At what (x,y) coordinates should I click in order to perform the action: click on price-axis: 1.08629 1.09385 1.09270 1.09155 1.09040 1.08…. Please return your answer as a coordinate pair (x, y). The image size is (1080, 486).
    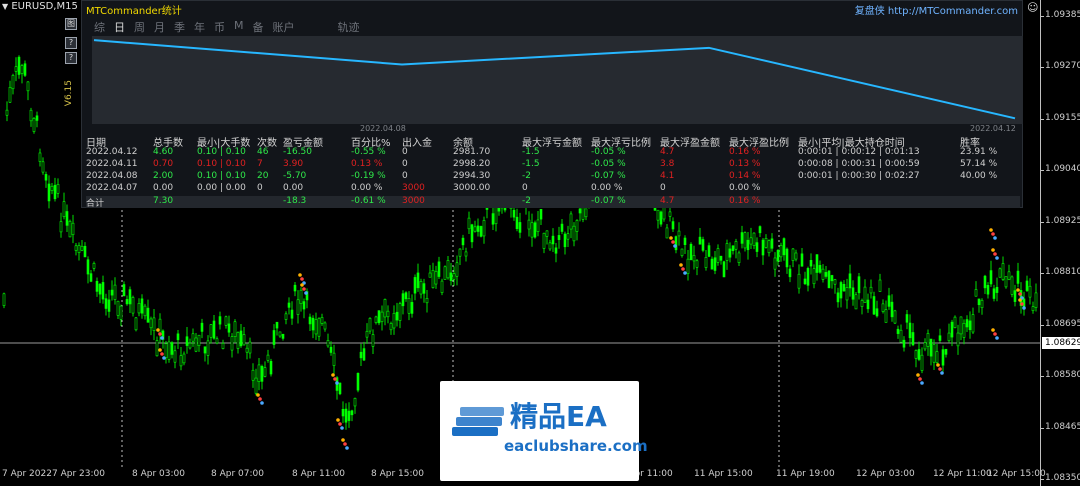
    Looking at the image, I should click on (1060, 243).